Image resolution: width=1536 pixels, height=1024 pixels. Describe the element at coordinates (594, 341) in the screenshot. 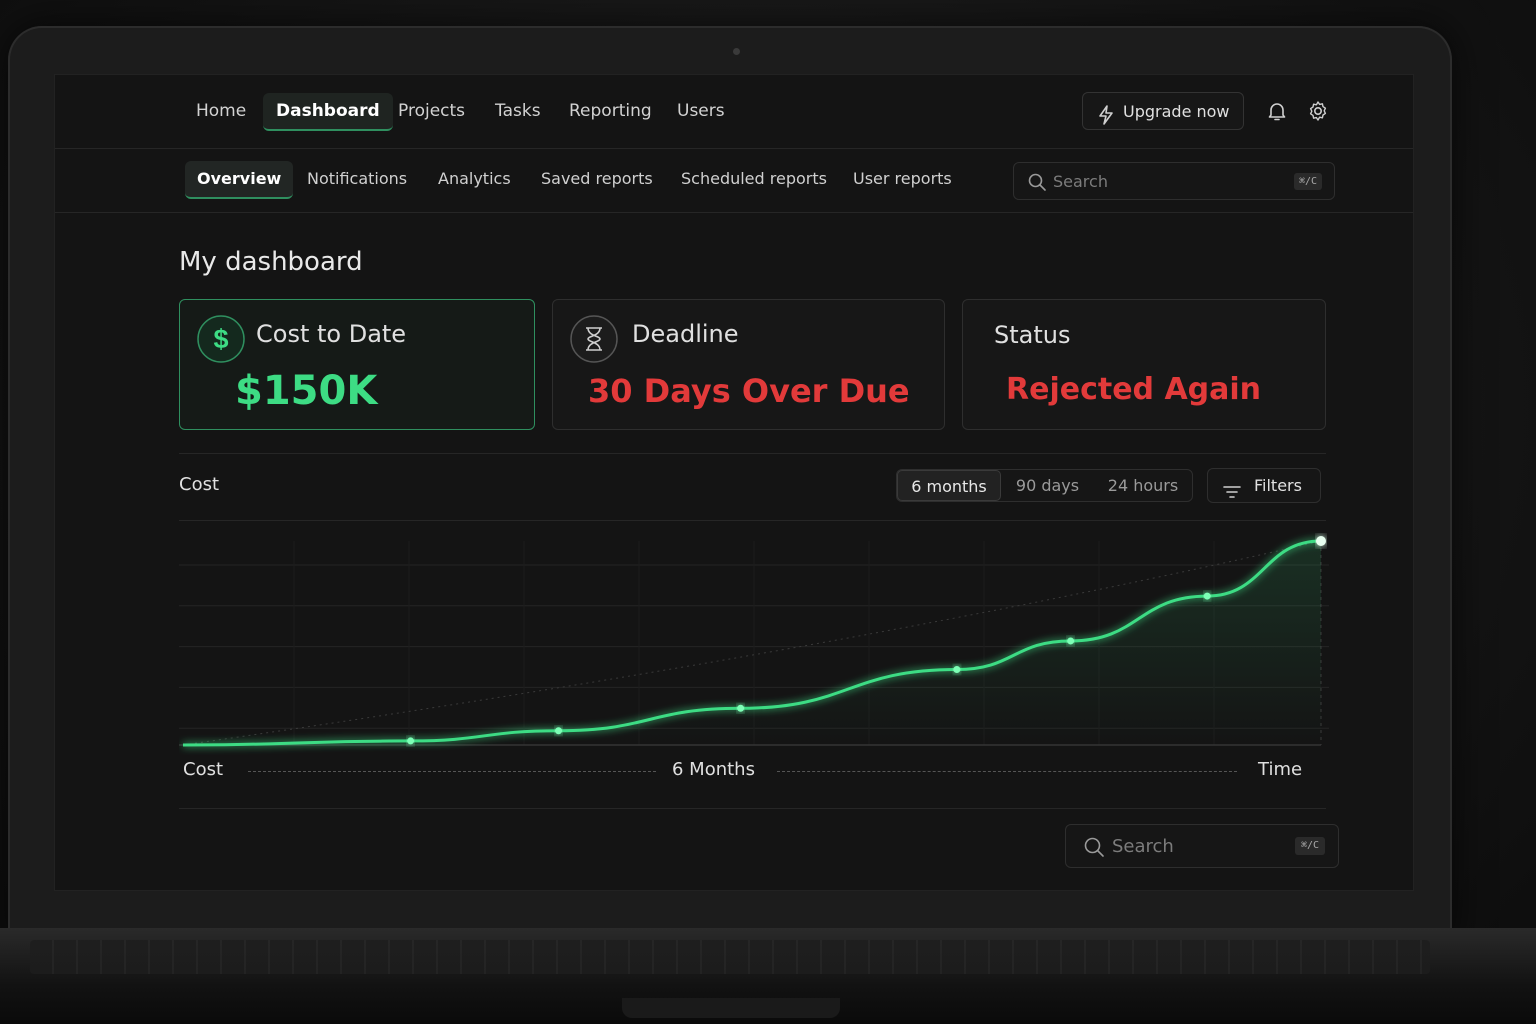

I see `hourglass-icon` at that location.